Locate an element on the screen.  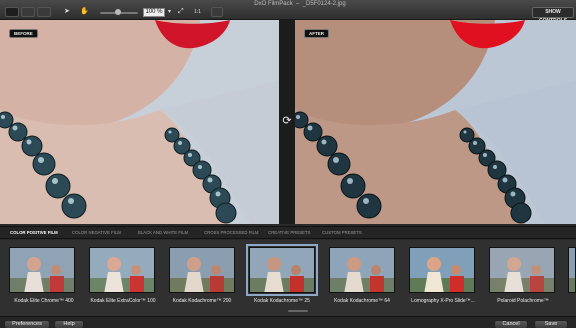
zoom-dropdown-icon: ▾ is located at coordinates (169, 12).